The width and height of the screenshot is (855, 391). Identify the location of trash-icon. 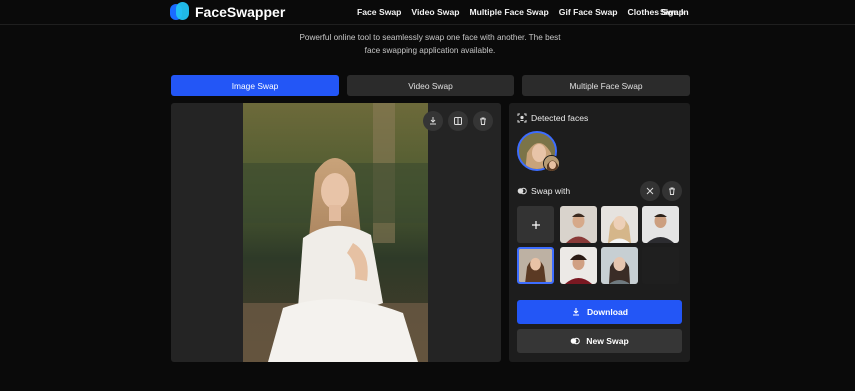
(483, 121).